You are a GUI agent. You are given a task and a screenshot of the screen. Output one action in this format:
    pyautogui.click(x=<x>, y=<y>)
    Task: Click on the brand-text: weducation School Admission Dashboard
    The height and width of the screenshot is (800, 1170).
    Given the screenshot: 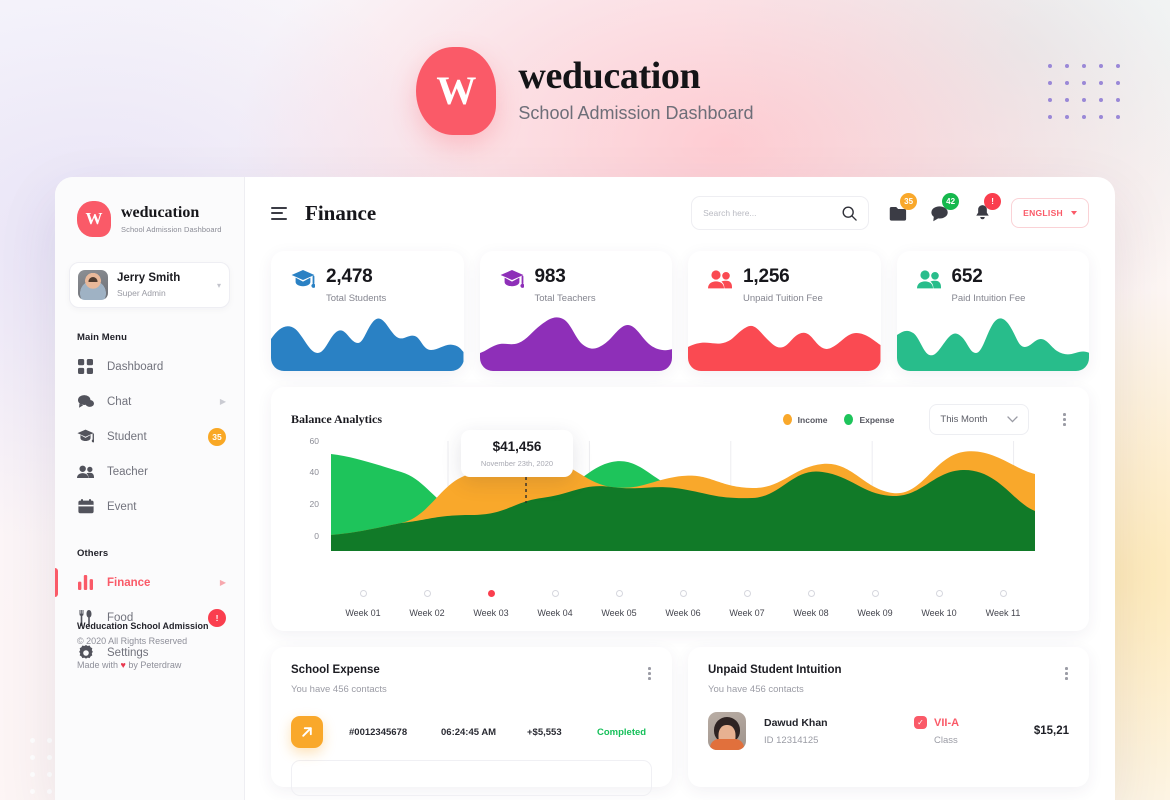 What is the action you would take?
    pyautogui.click(x=636, y=90)
    